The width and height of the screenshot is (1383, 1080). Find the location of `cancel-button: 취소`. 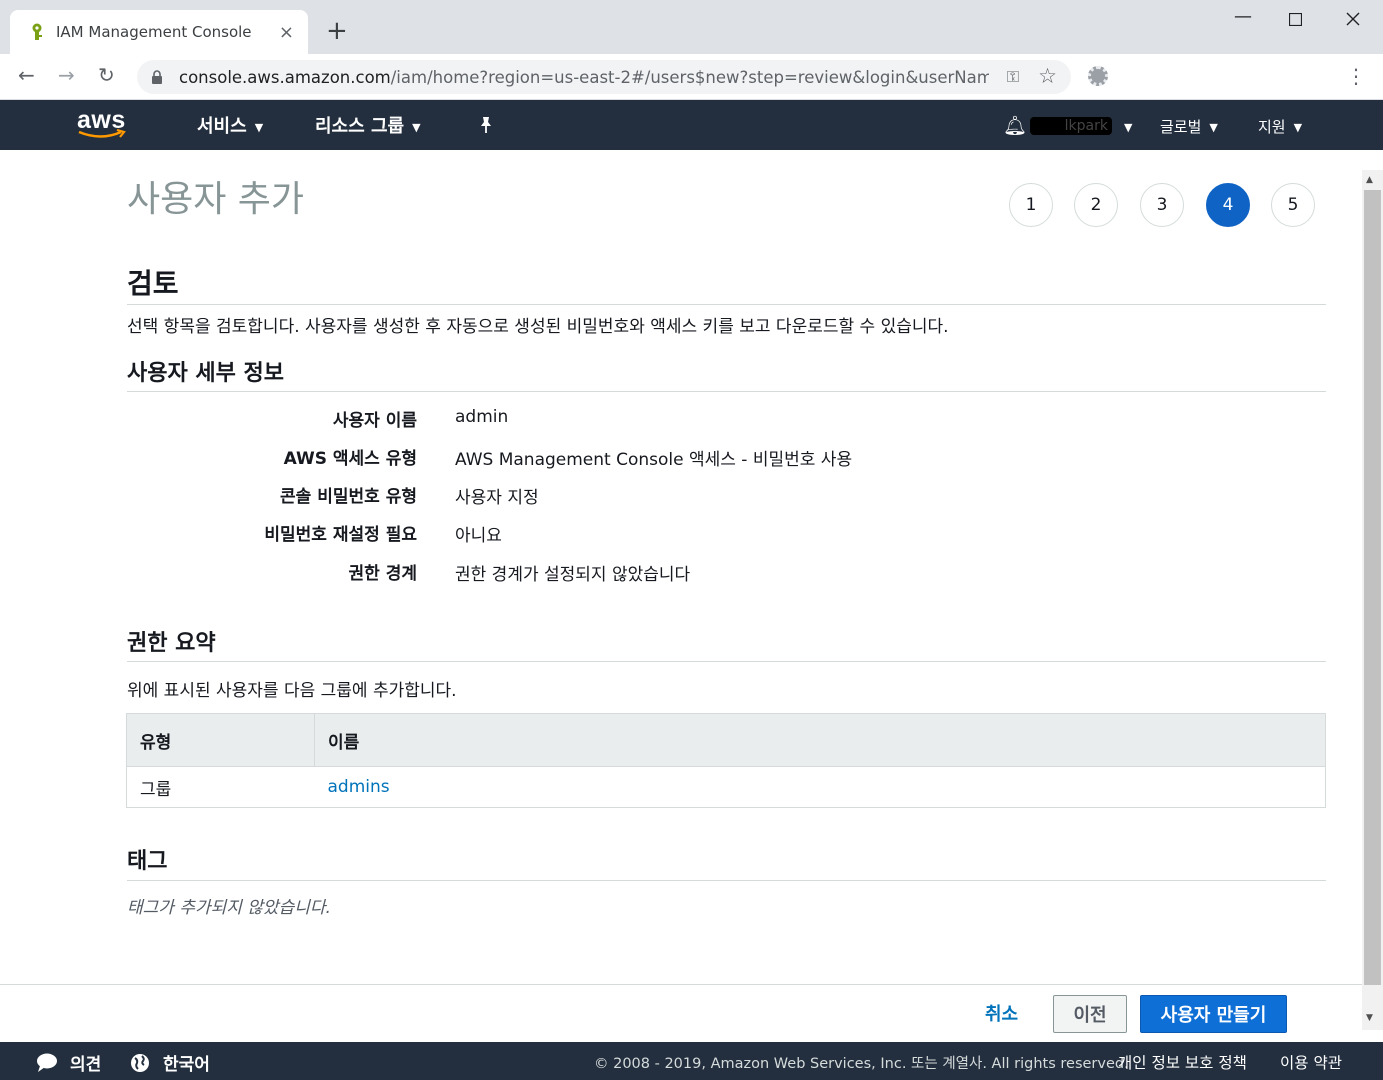

cancel-button: 취소 is located at coordinates (1001, 1013).